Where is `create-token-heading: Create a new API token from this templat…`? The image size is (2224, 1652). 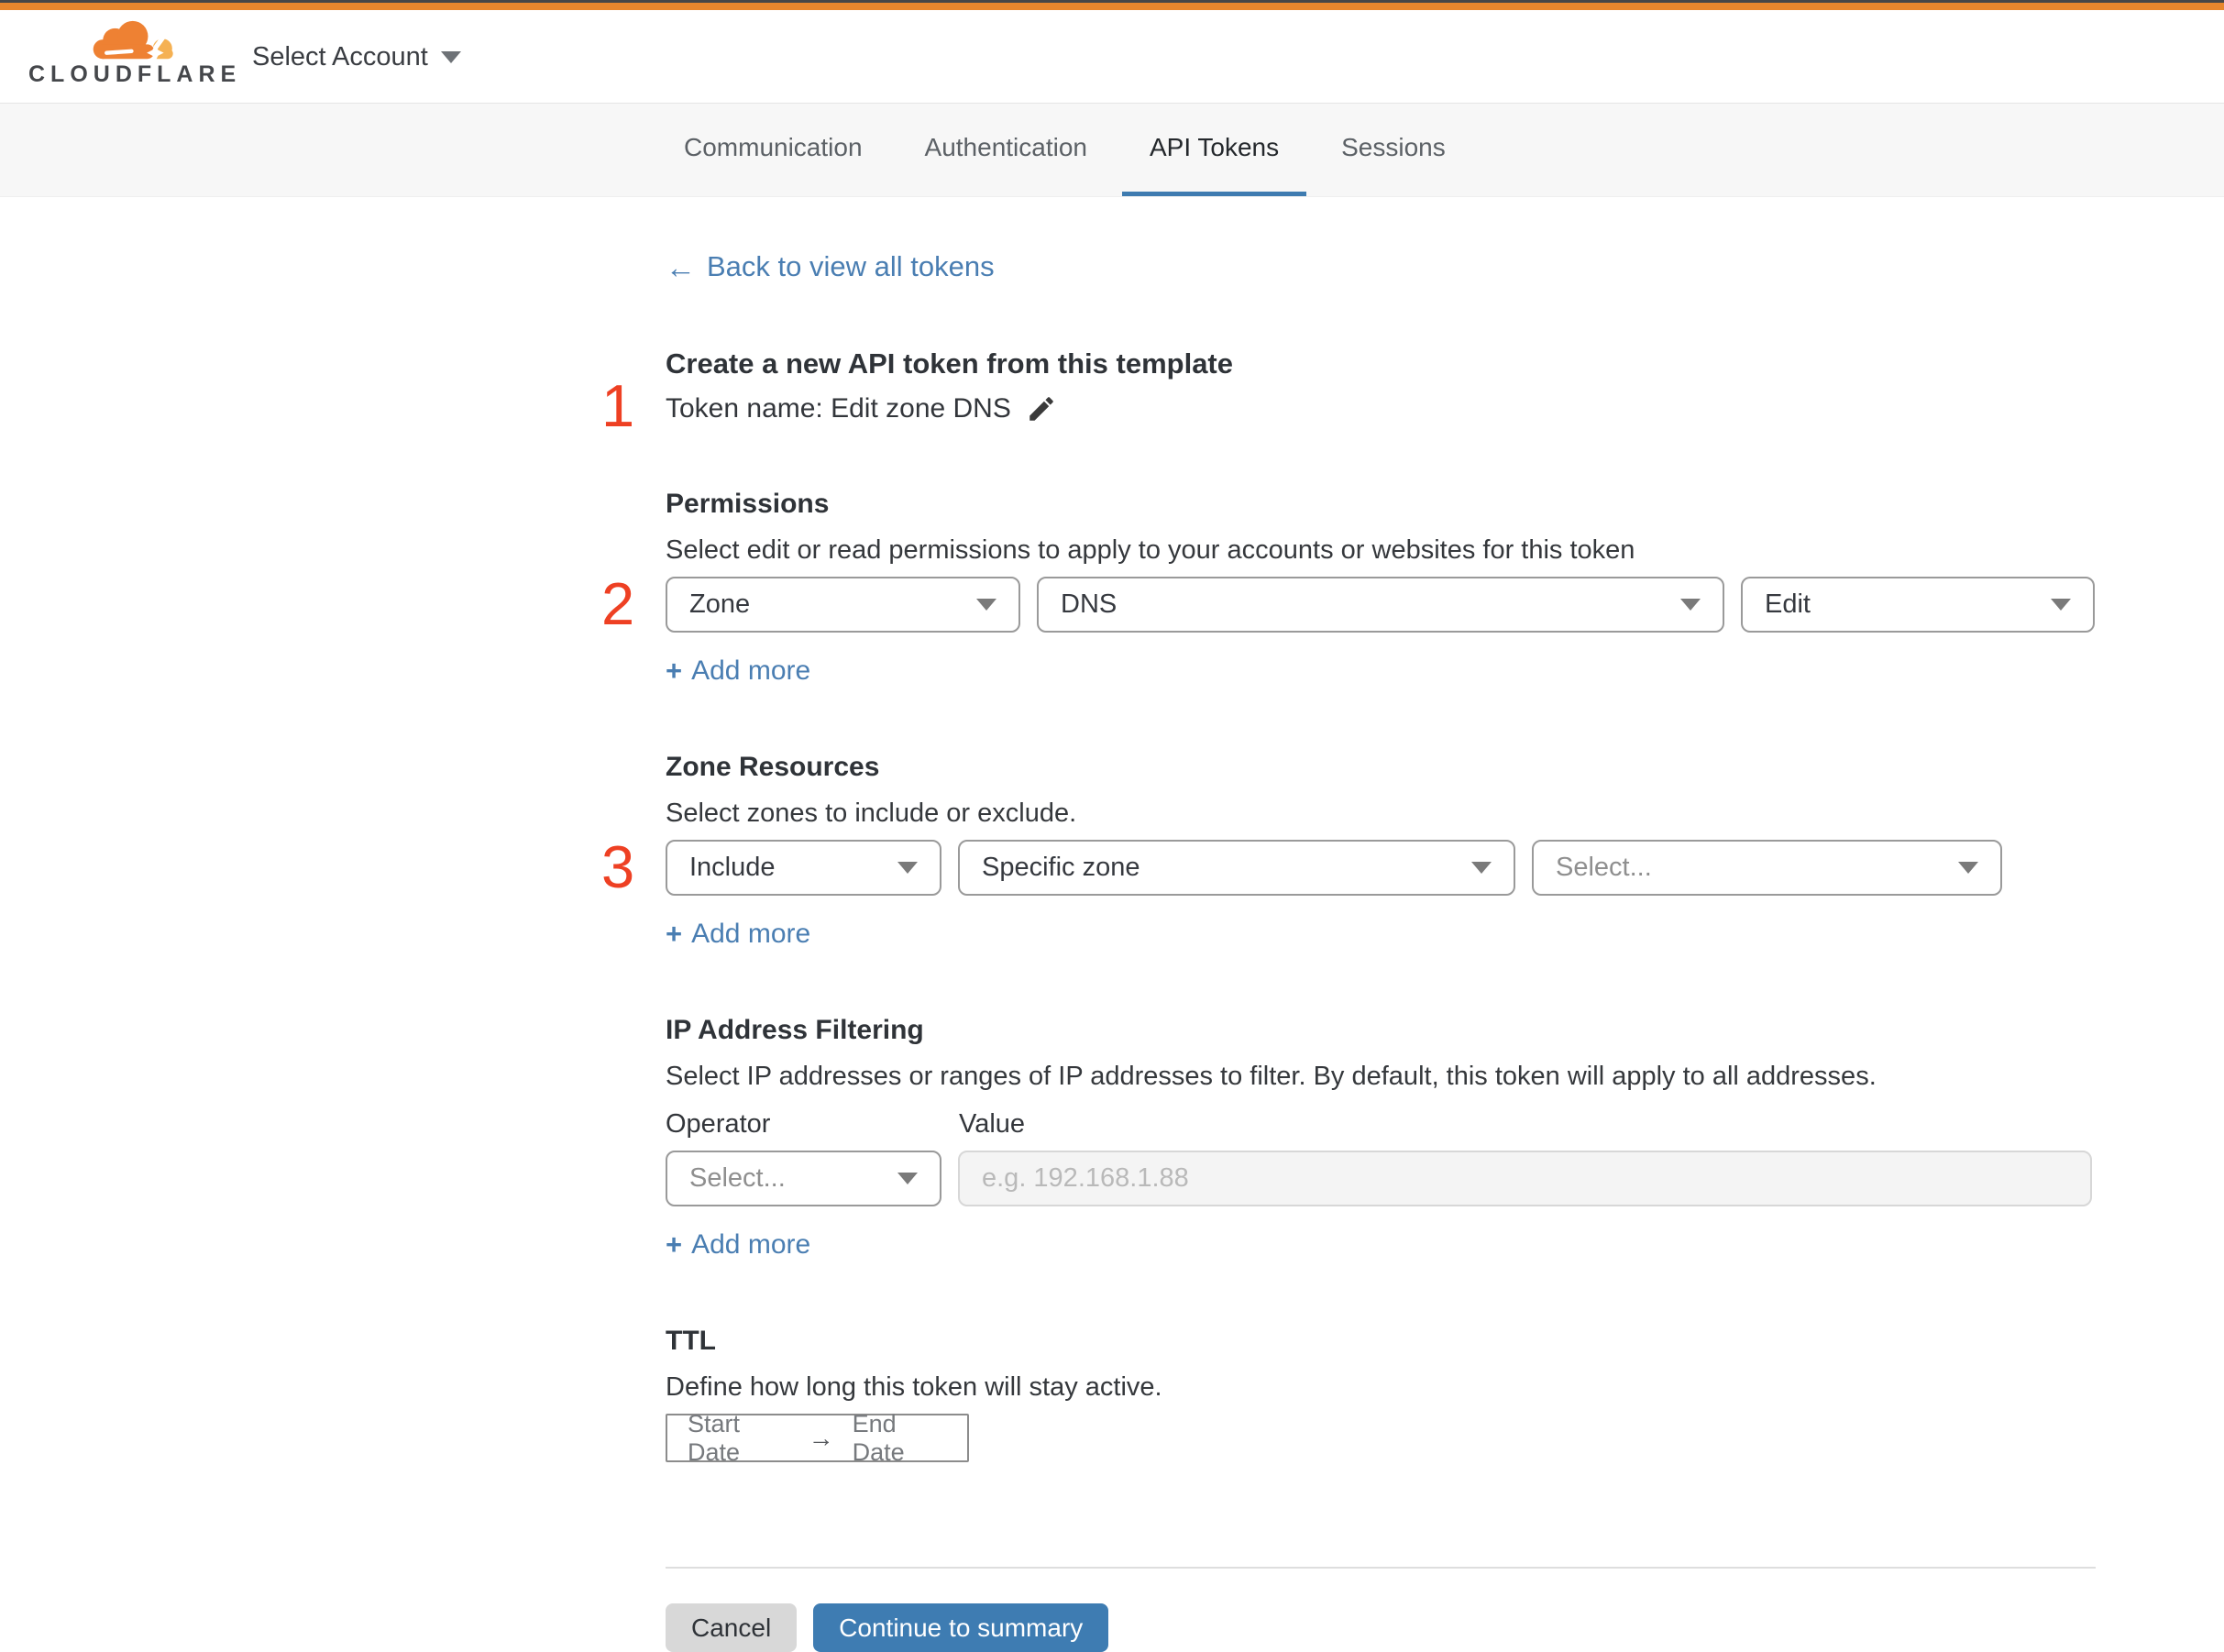 create-token-heading: Create a new API token from this templat… is located at coordinates (950, 363).